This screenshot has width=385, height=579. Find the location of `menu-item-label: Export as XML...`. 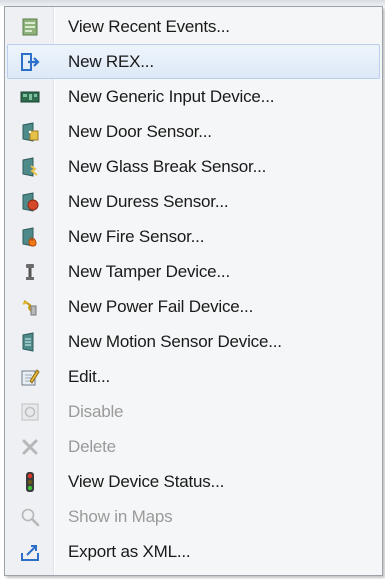

menu-item-label: Export as XML... is located at coordinates (129, 551).